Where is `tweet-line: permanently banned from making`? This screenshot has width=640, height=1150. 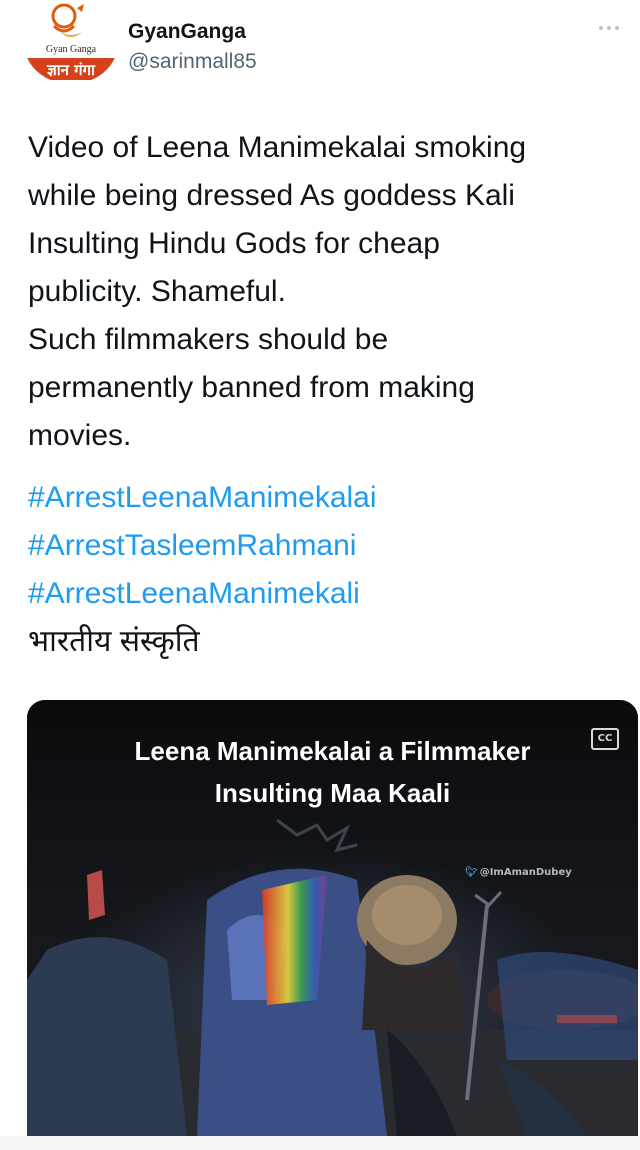
tweet-line: permanently banned from making is located at coordinates (251, 387).